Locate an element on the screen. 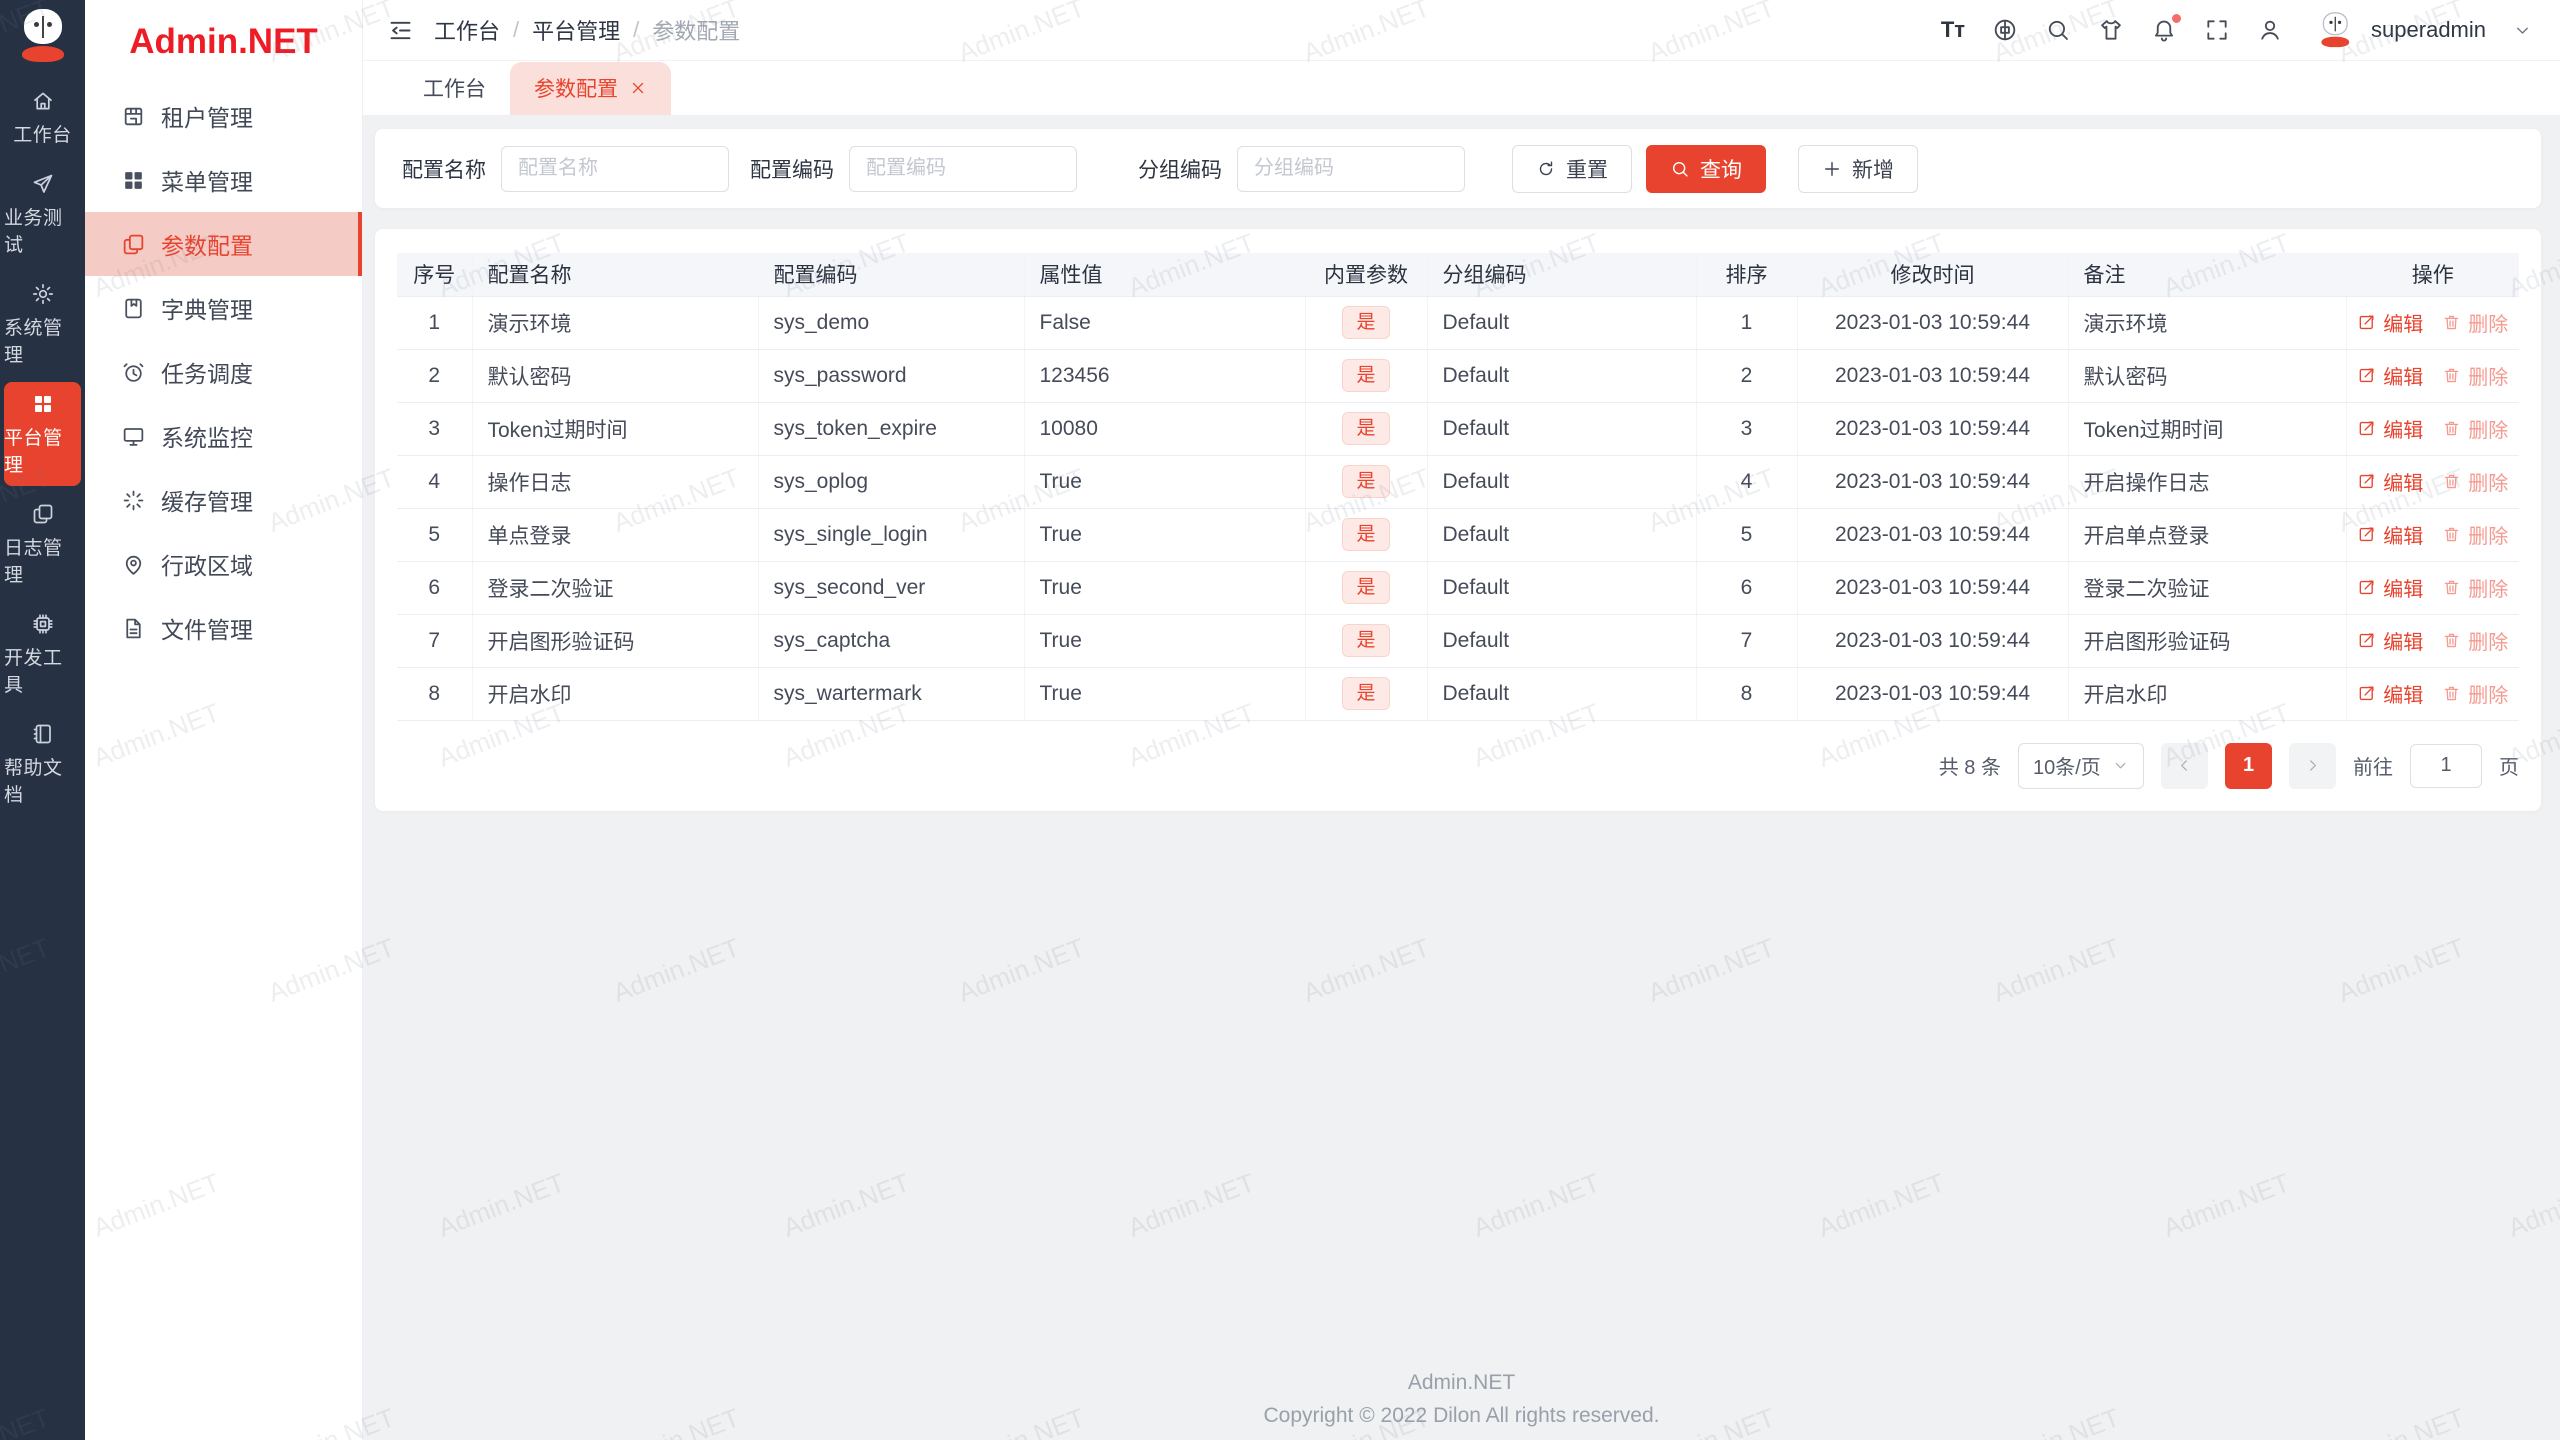  cell-builtin: 是 is located at coordinates (1366, 429).